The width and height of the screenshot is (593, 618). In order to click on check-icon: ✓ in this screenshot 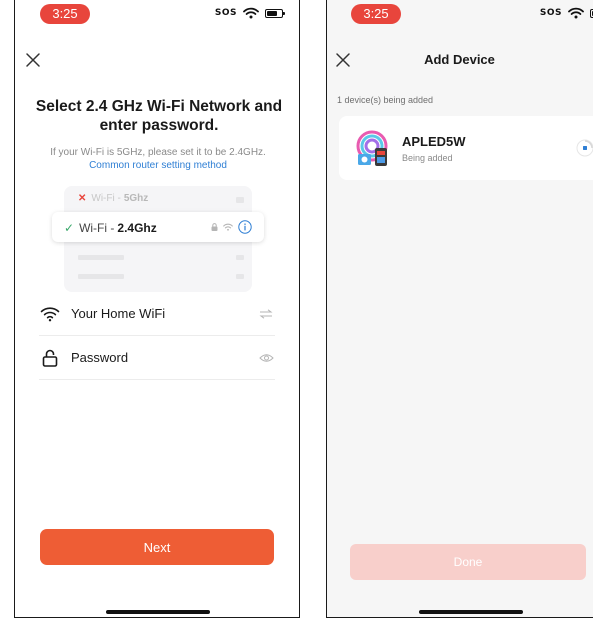, I will do `click(69, 228)`.